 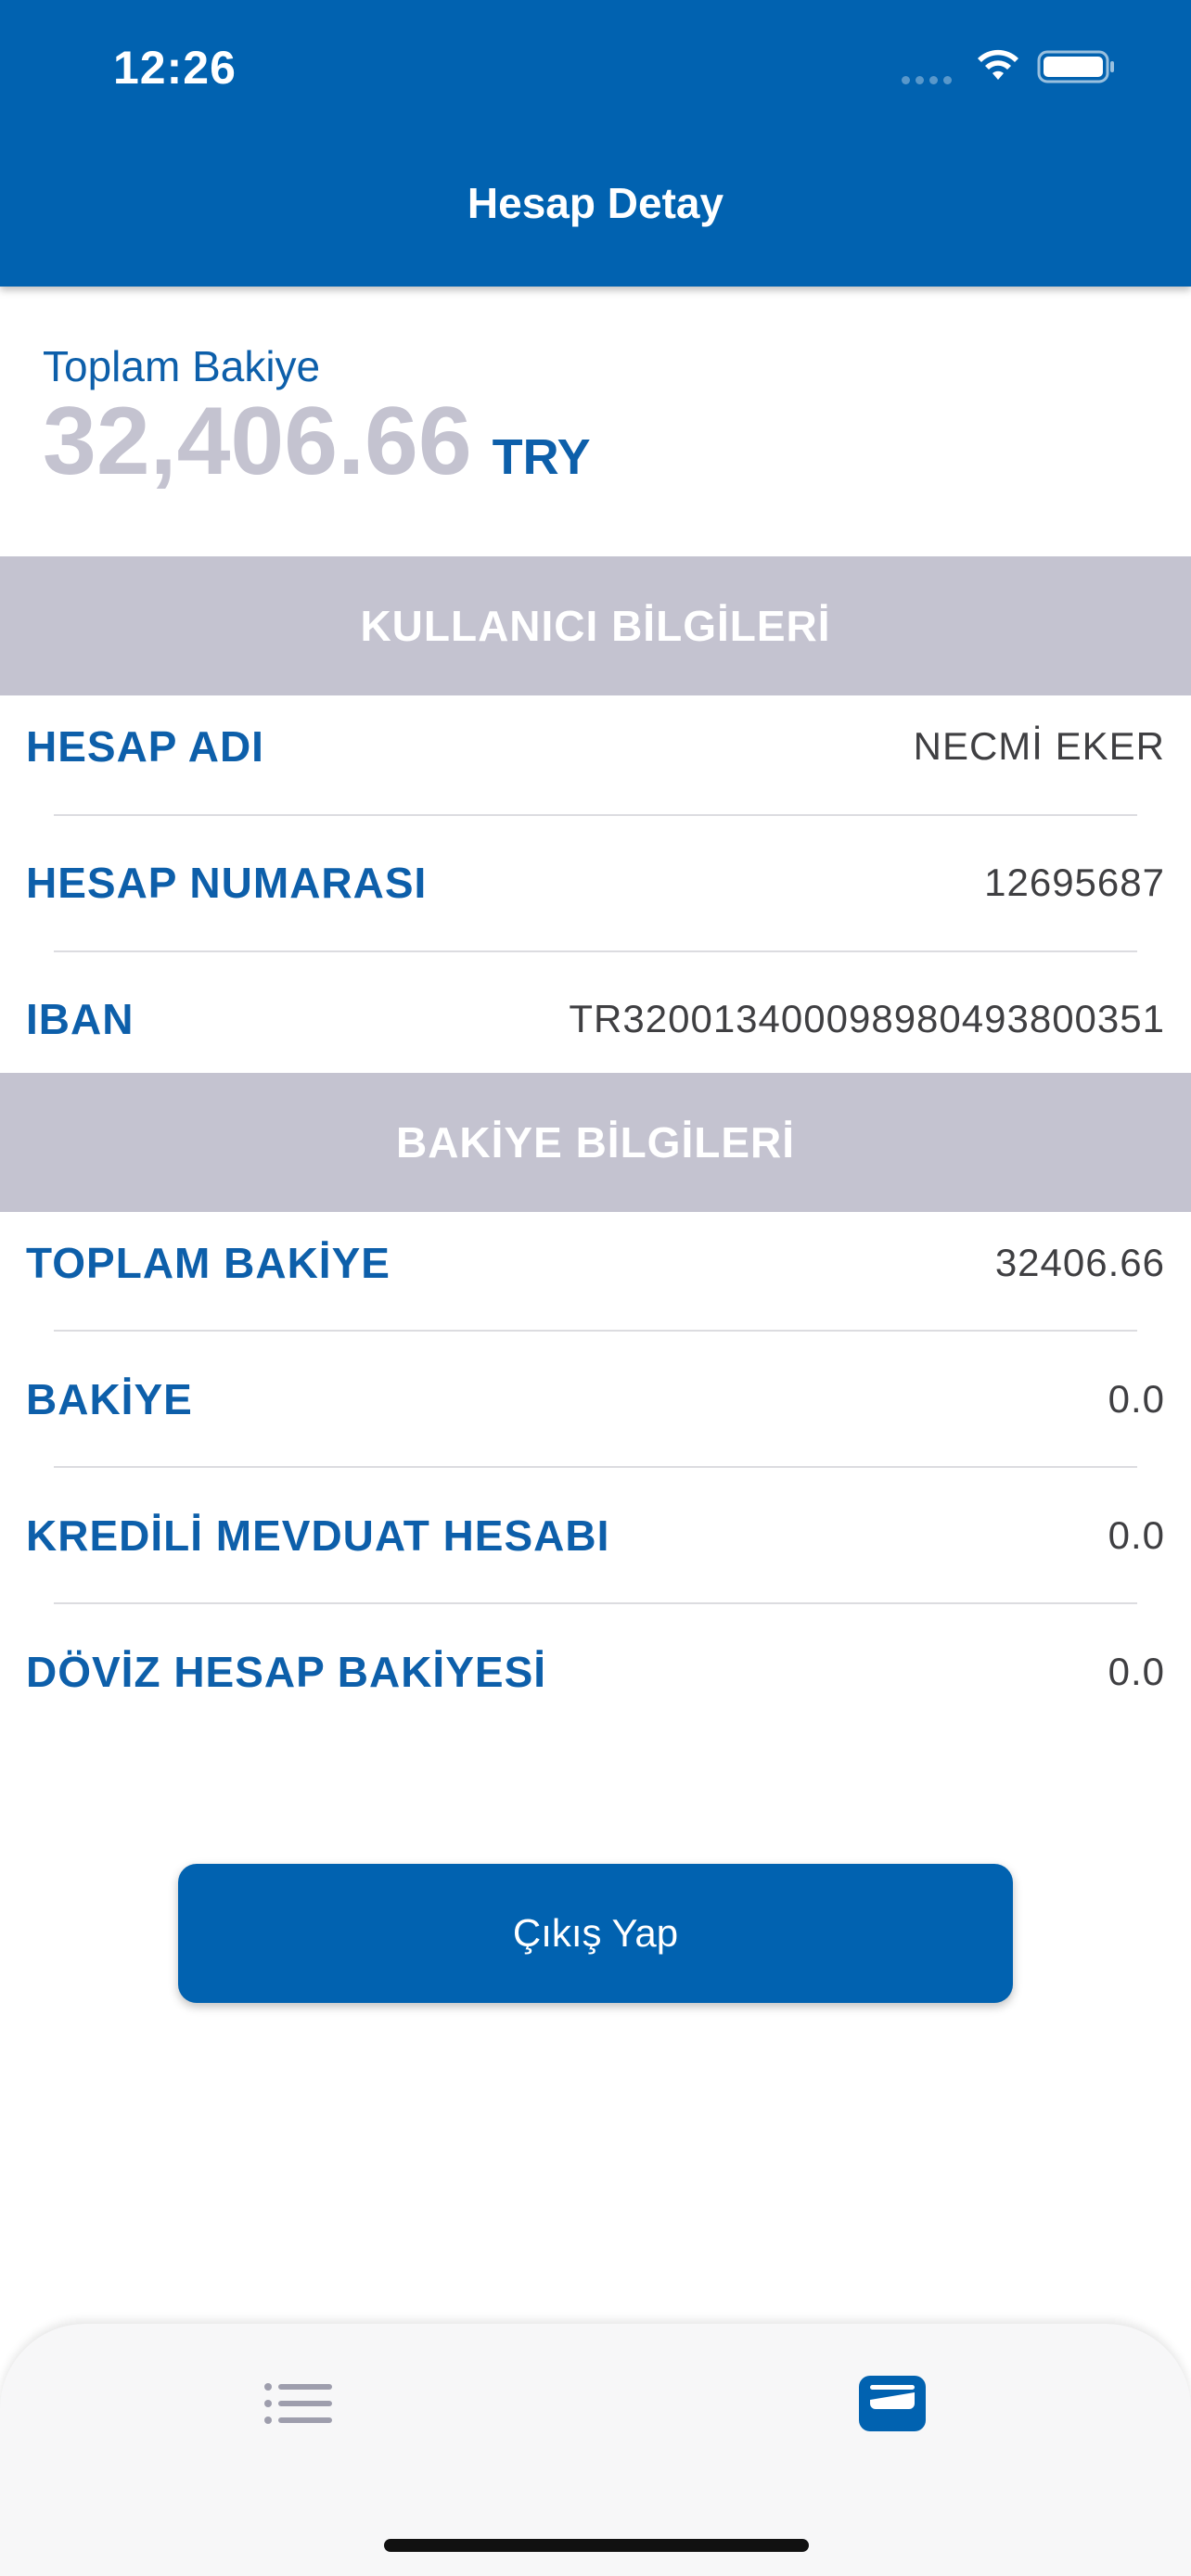 I want to click on total-balance-detail-value: 32406.66, so click(x=1079, y=1263).